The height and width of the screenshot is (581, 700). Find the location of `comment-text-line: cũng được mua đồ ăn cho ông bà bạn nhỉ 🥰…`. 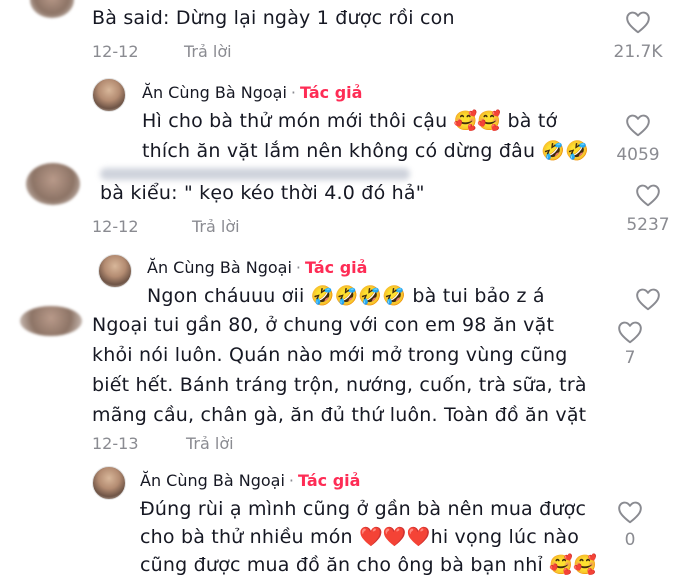

comment-text-line: cũng được mua đồ ăn cho ông bà bạn nhỉ 🥰… is located at coordinates (368, 565).